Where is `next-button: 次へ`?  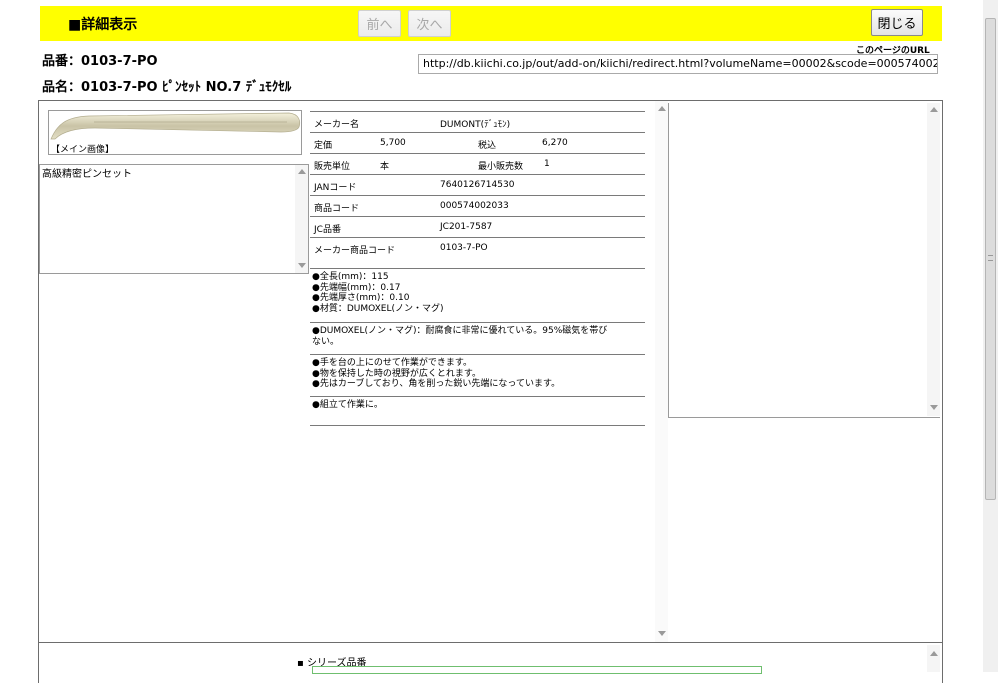
next-button: 次へ is located at coordinates (429, 23).